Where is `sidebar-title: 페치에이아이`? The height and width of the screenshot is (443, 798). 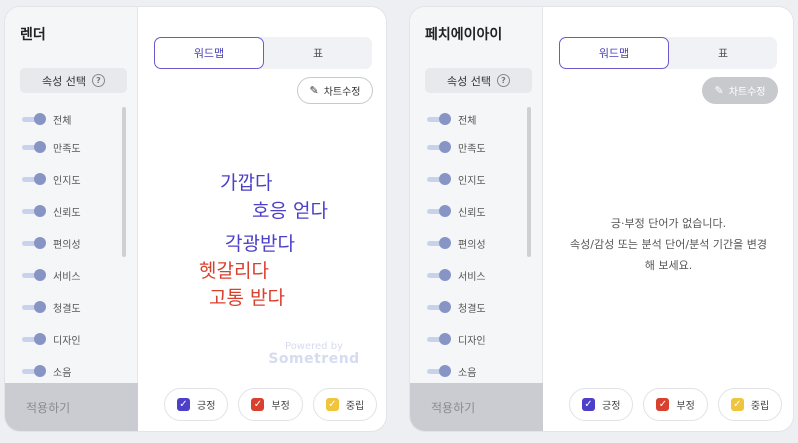
sidebar-title: 페치에이아이 is located at coordinates (464, 35).